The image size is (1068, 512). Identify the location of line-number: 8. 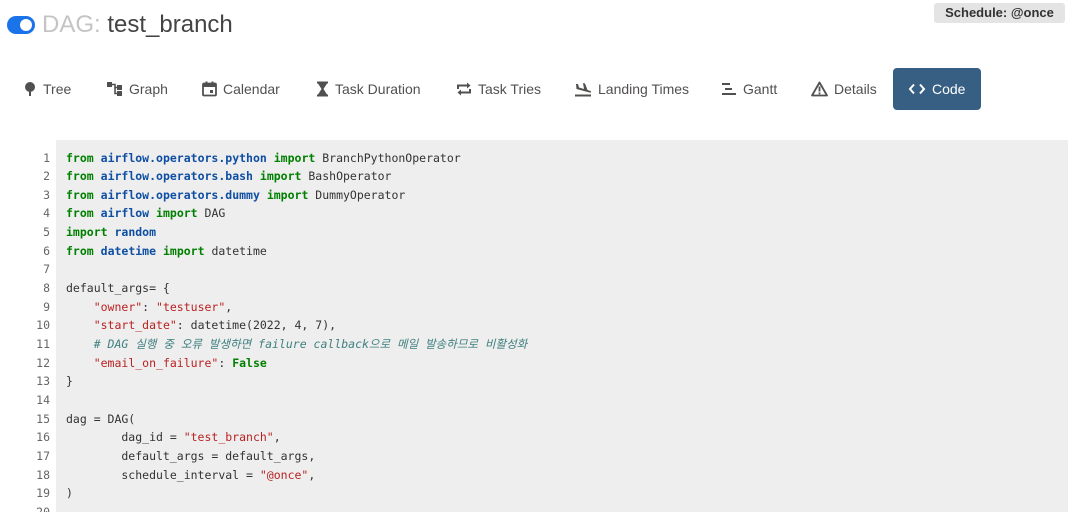
(46, 288).